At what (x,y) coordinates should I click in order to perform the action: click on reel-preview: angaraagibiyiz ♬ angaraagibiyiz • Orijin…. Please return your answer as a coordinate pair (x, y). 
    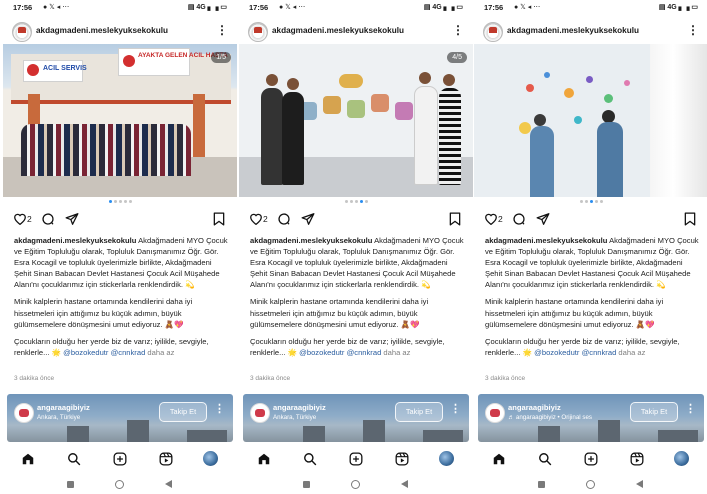
    Looking at the image, I should click on (591, 418).